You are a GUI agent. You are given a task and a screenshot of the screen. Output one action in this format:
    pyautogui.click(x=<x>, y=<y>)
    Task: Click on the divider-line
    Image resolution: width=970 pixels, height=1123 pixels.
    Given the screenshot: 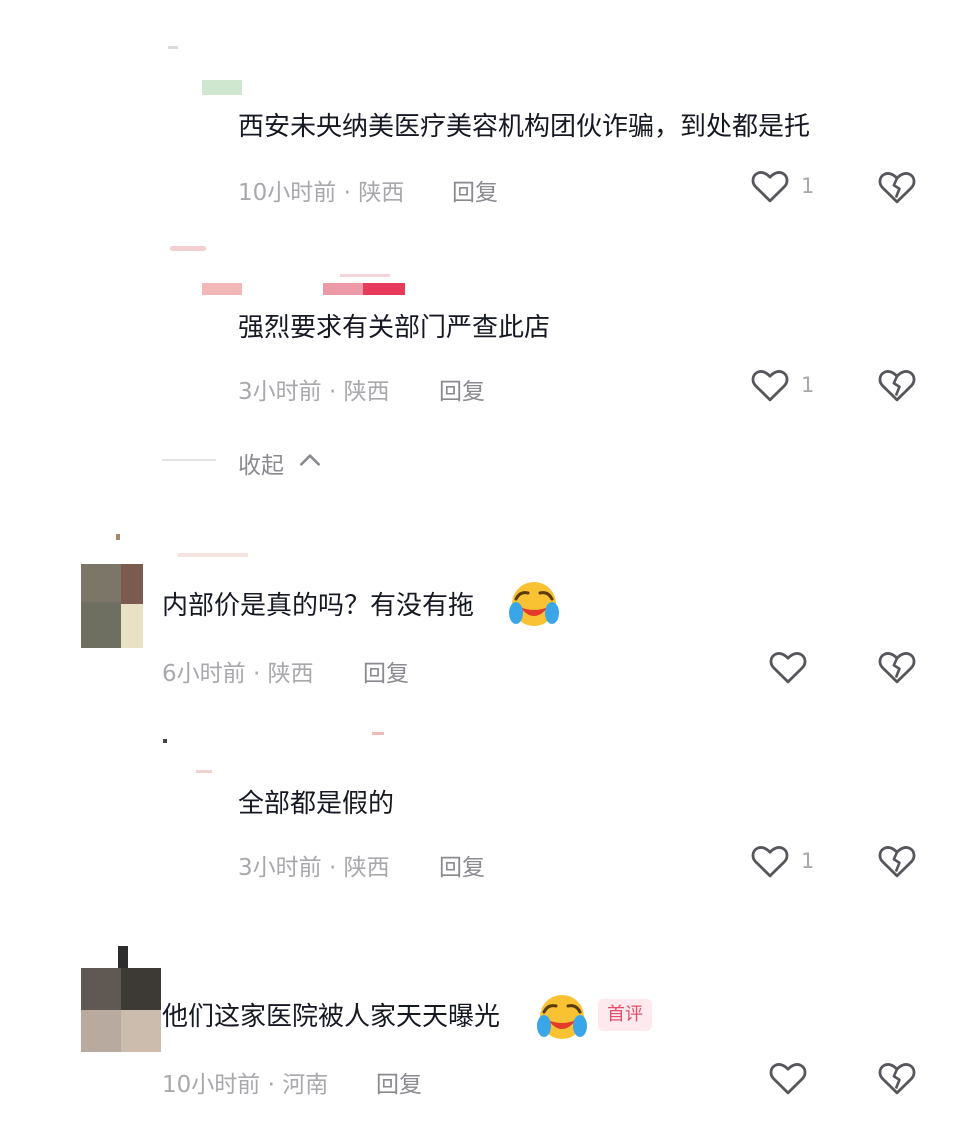 What is the action you would take?
    pyautogui.click(x=189, y=460)
    